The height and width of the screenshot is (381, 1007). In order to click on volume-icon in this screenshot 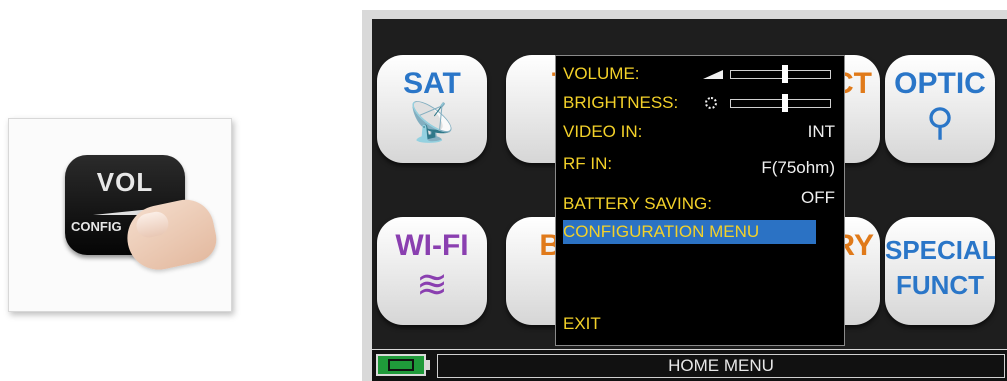, I will do `click(713, 74)`.